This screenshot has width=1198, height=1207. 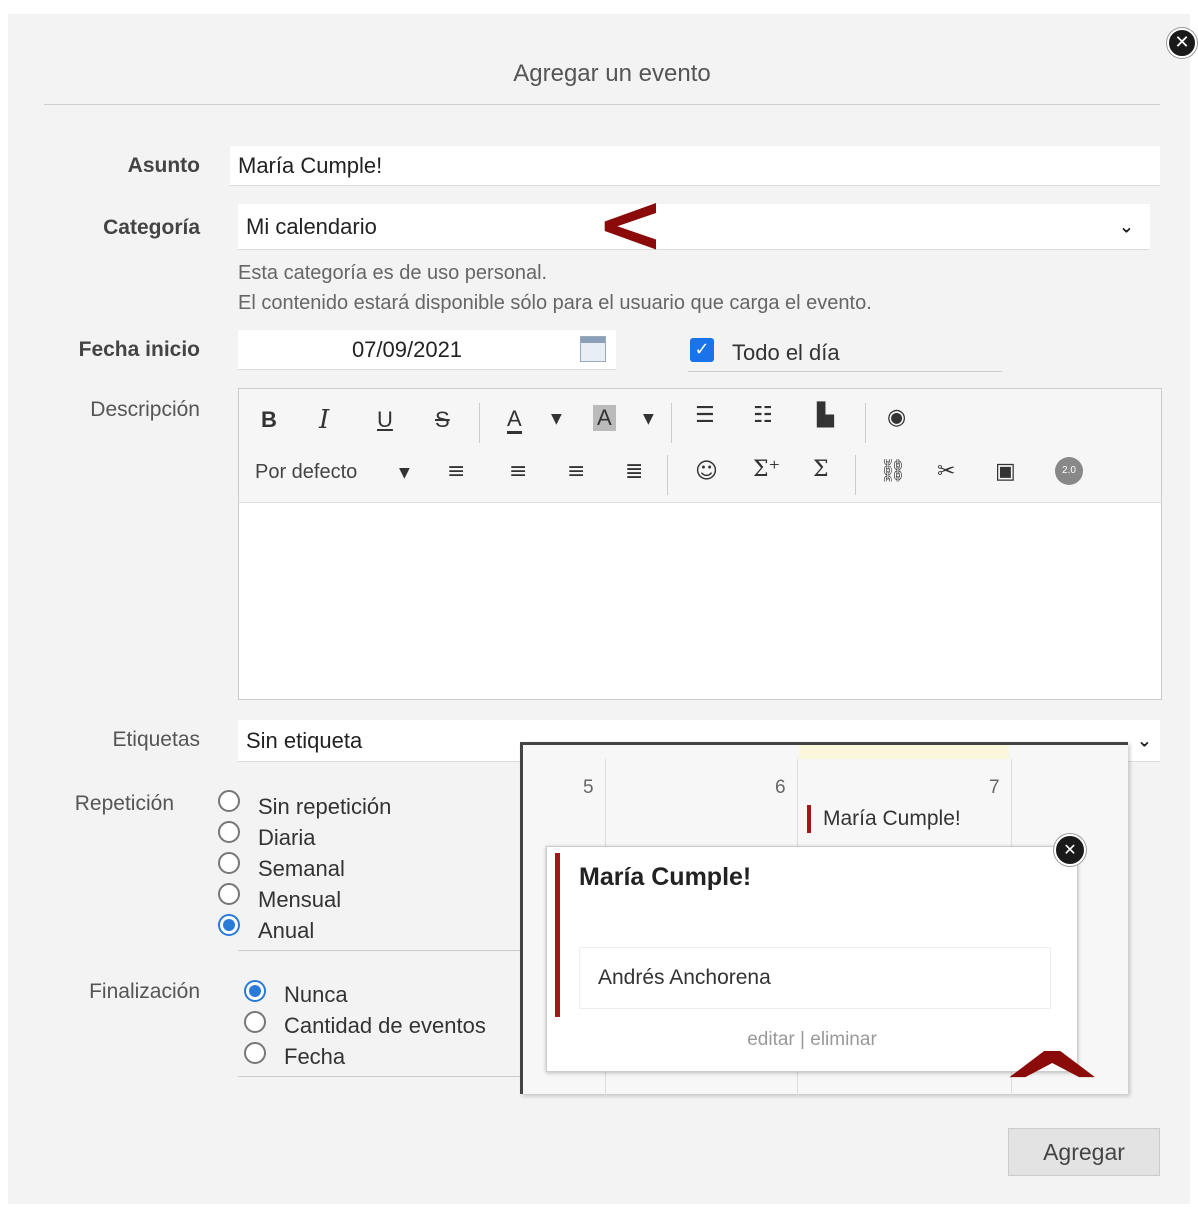 What do you see at coordinates (163, 165) in the screenshot?
I see `asunto-label: Asunto` at bounding box center [163, 165].